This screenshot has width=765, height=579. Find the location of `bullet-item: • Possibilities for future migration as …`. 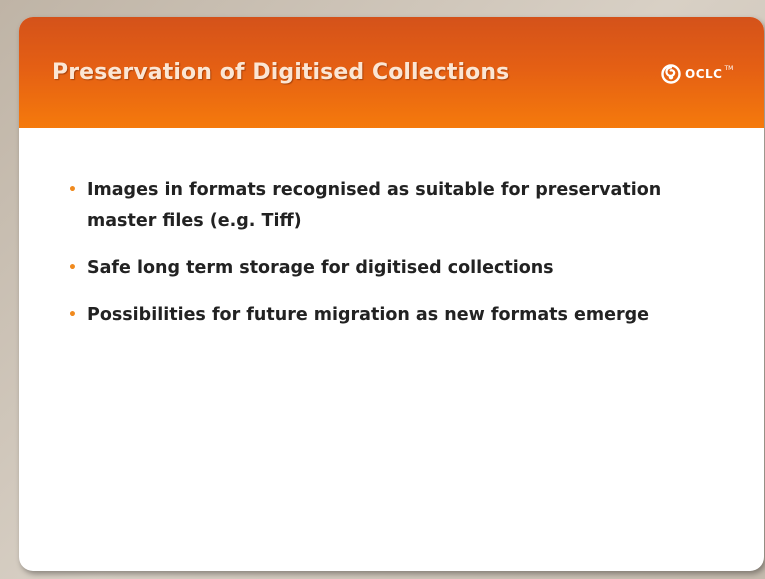

bullet-item: • Possibilities for future migration as … is located at coordinates (388, 315).